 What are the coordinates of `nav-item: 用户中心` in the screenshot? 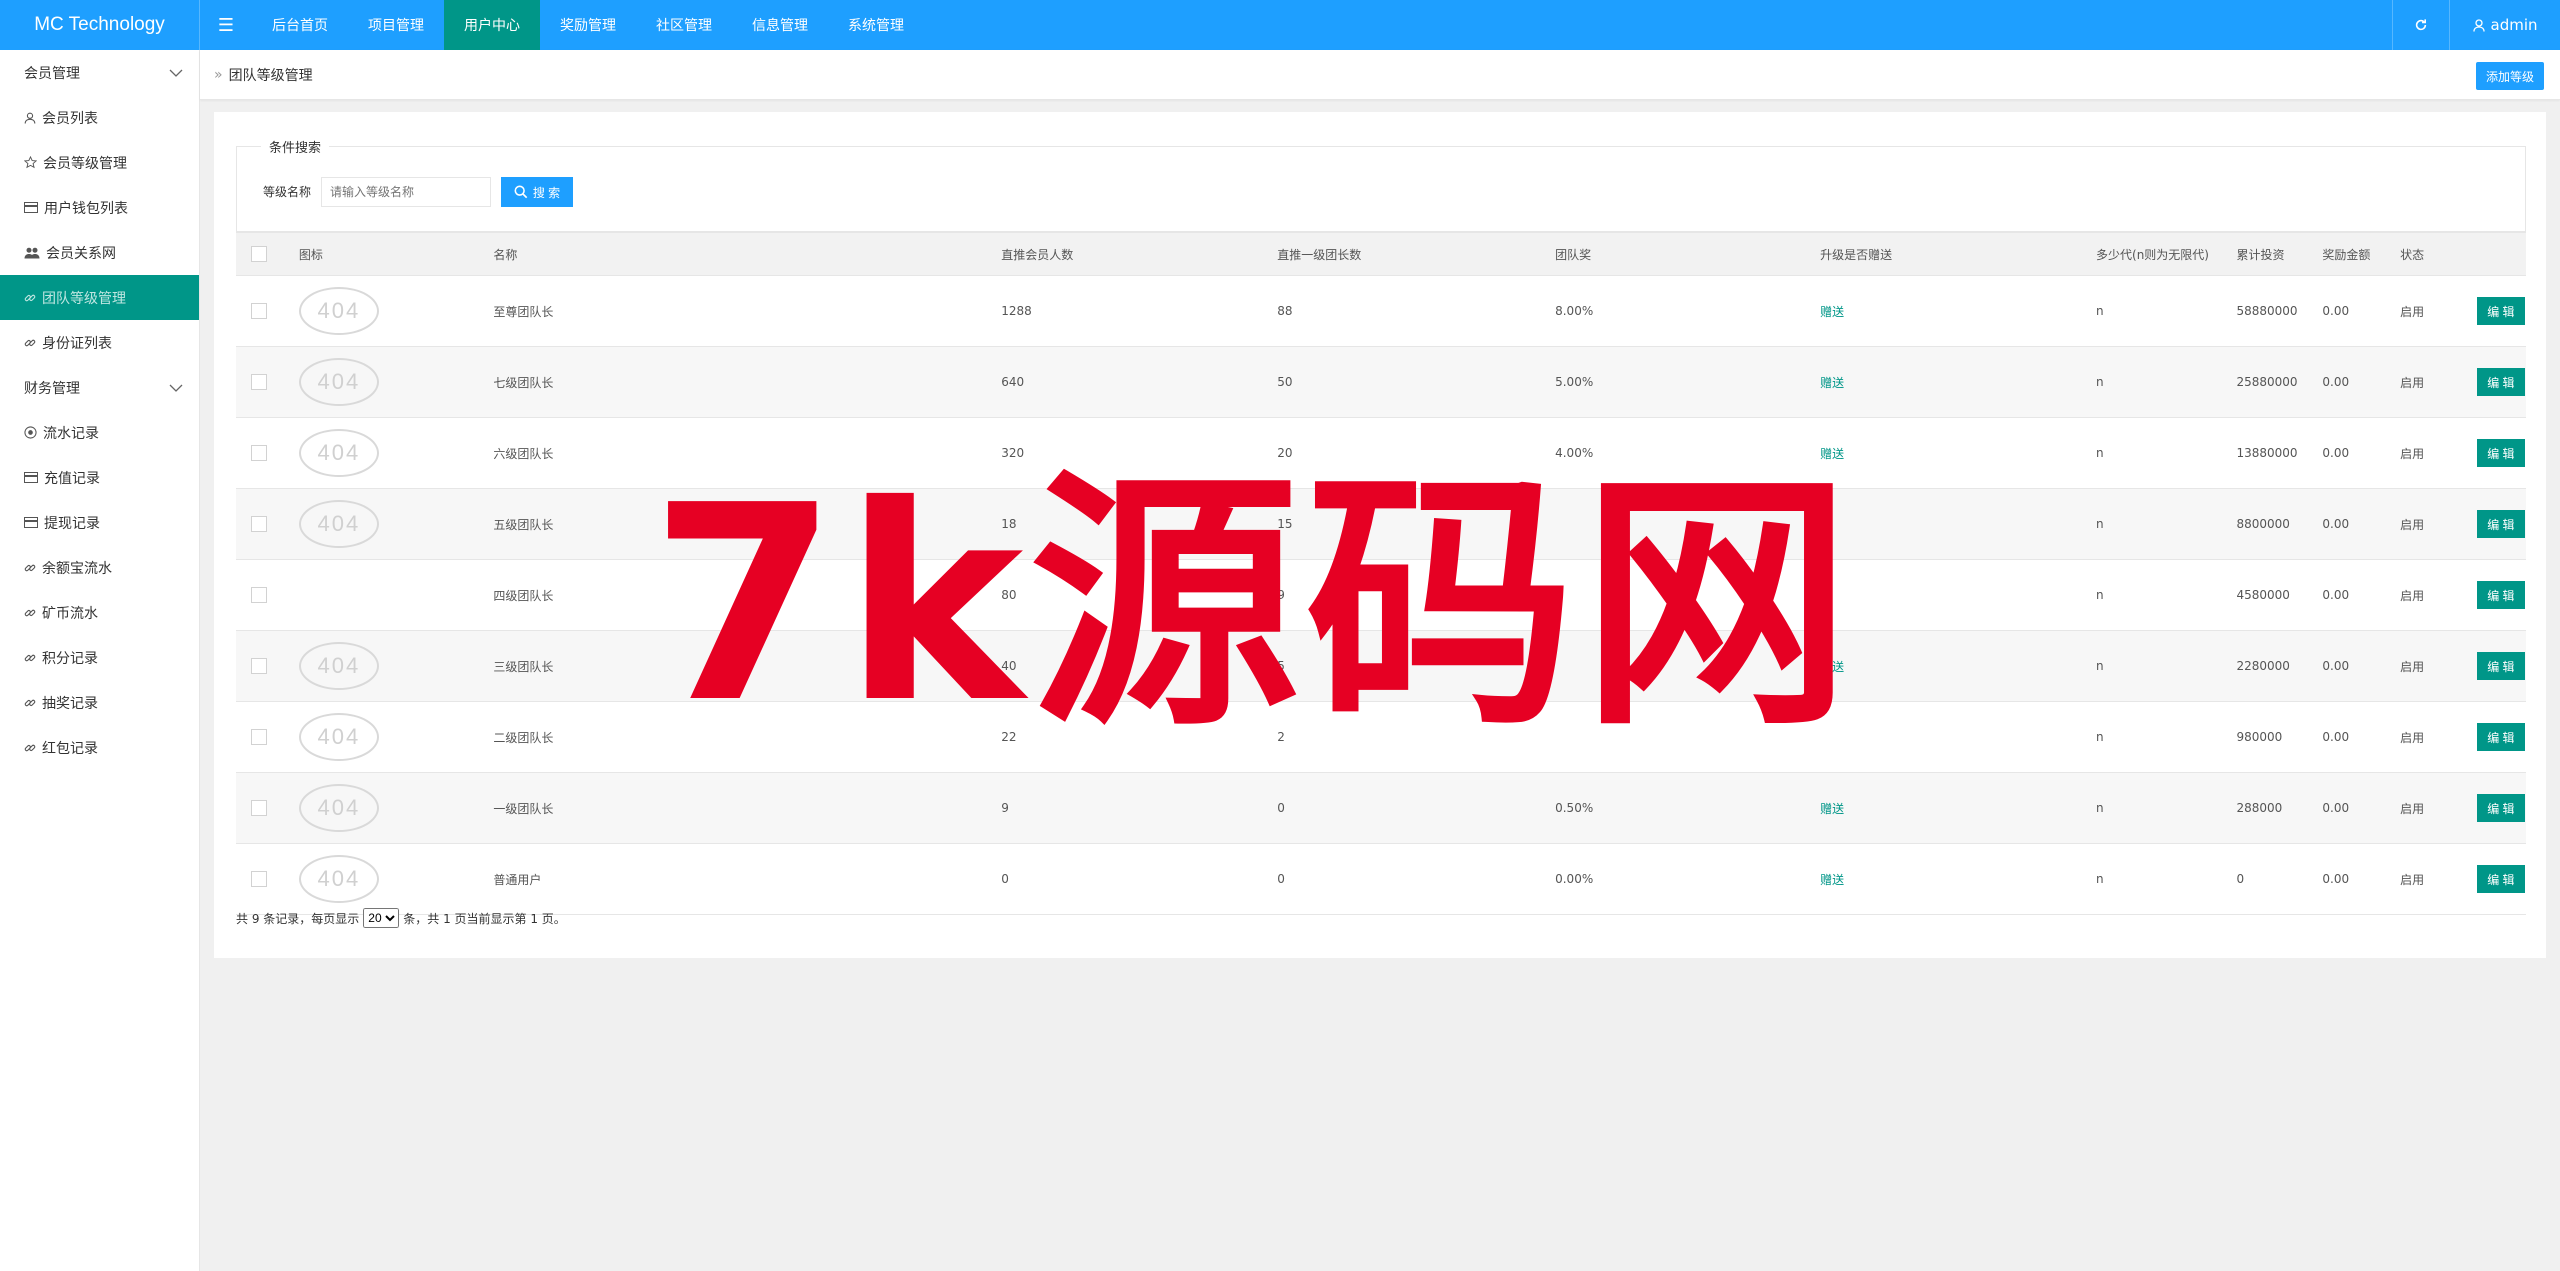 It's located at (492, 25).